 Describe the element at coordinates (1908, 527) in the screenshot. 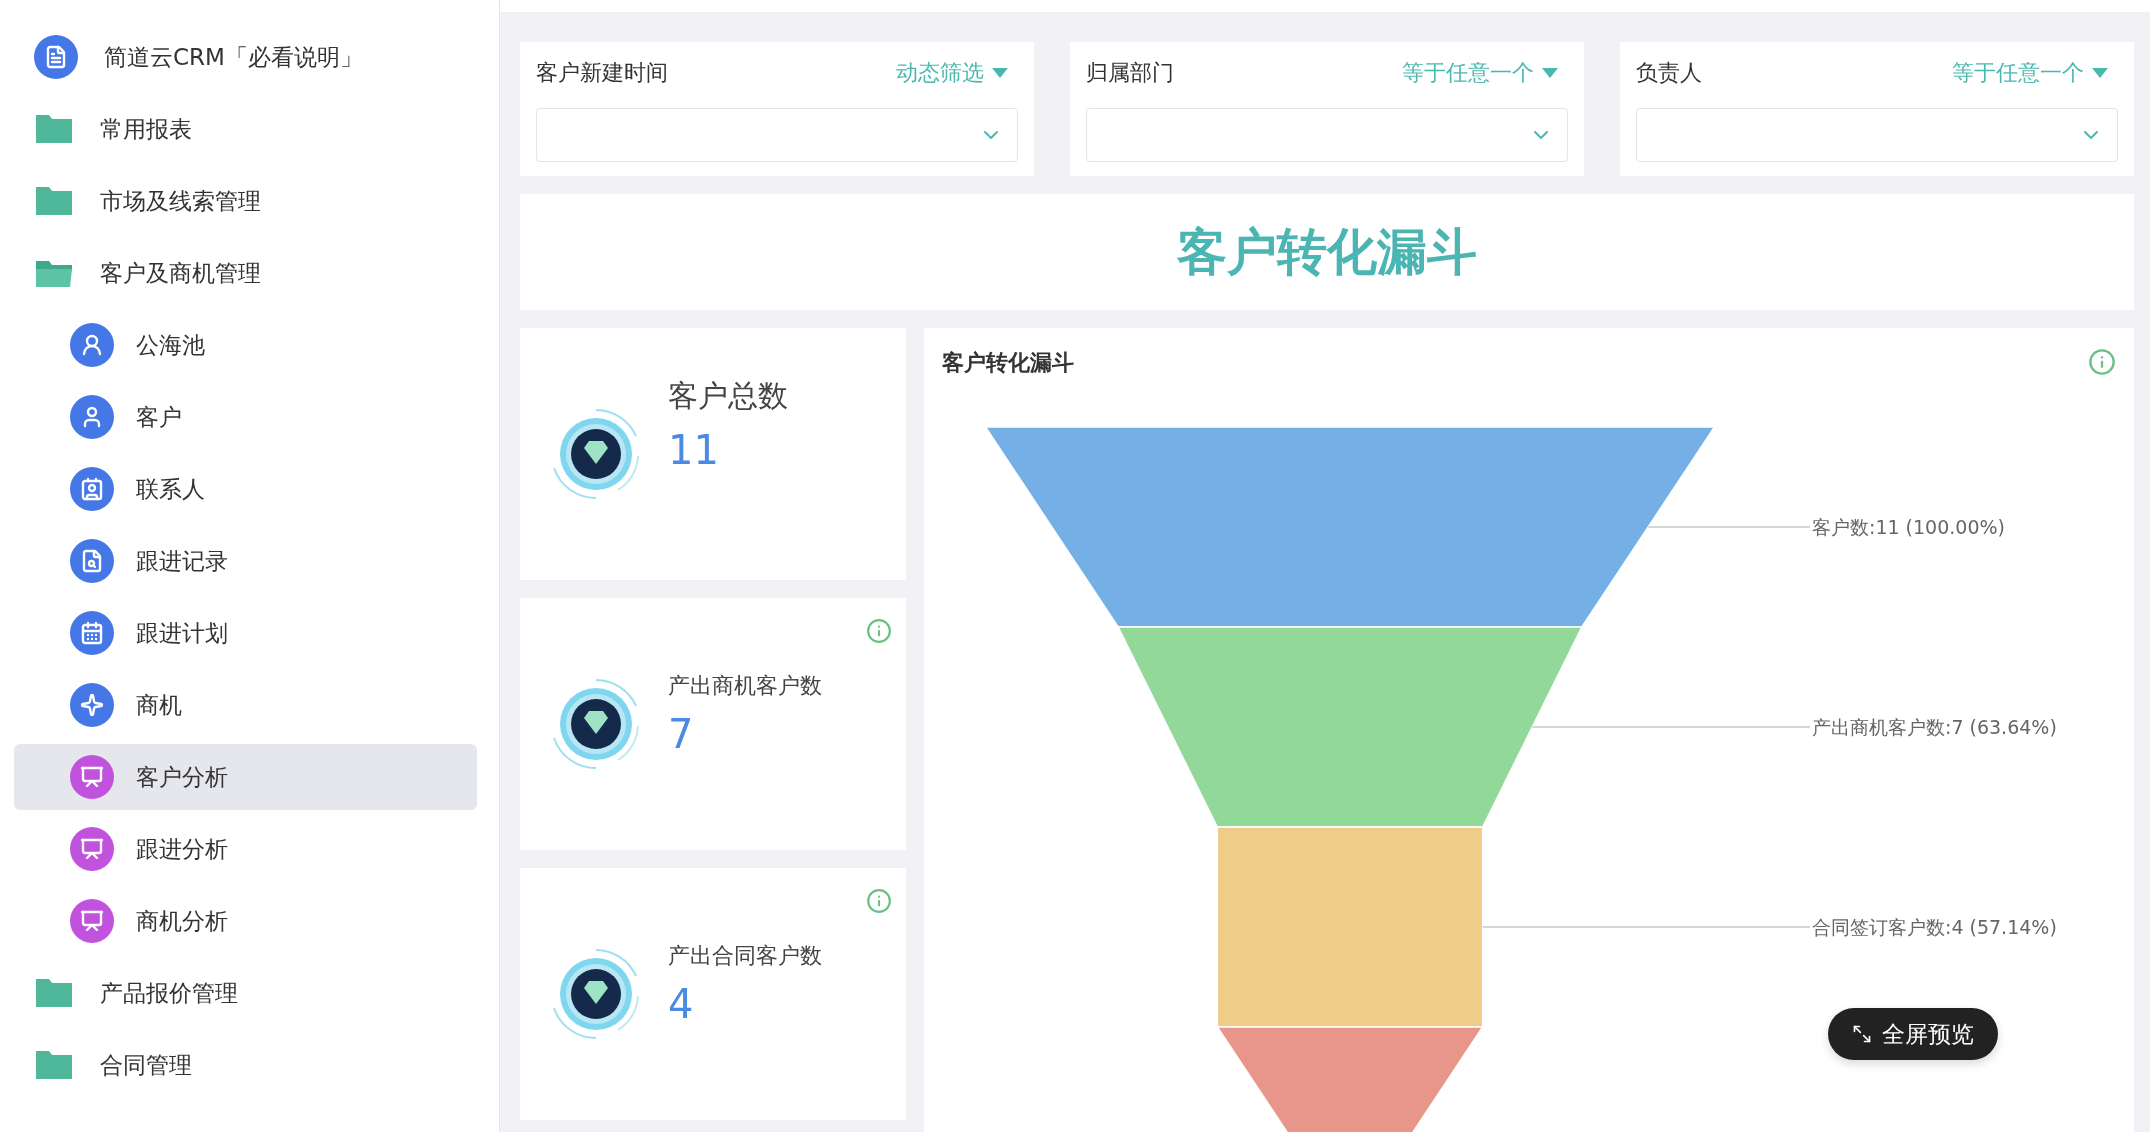

I see `funnel-label: 客户数:11 (100.00%)` at that location.